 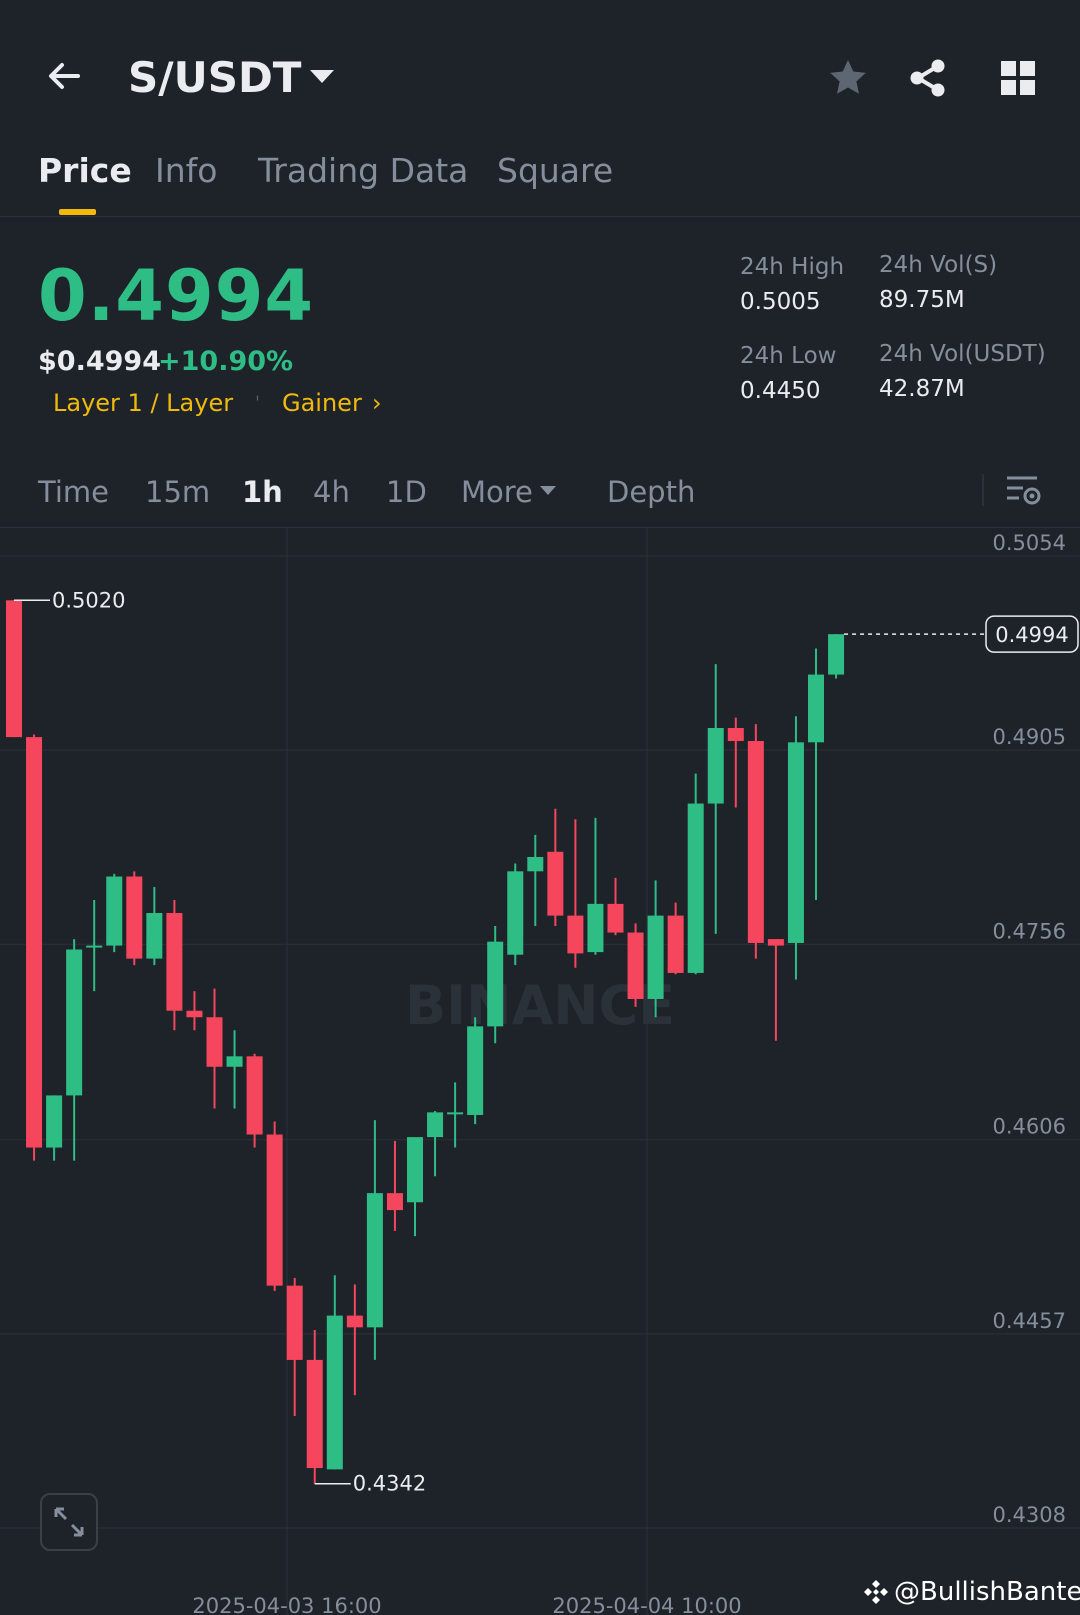 I want to click on low-value: 0.4450, so click(x=780, y=391).